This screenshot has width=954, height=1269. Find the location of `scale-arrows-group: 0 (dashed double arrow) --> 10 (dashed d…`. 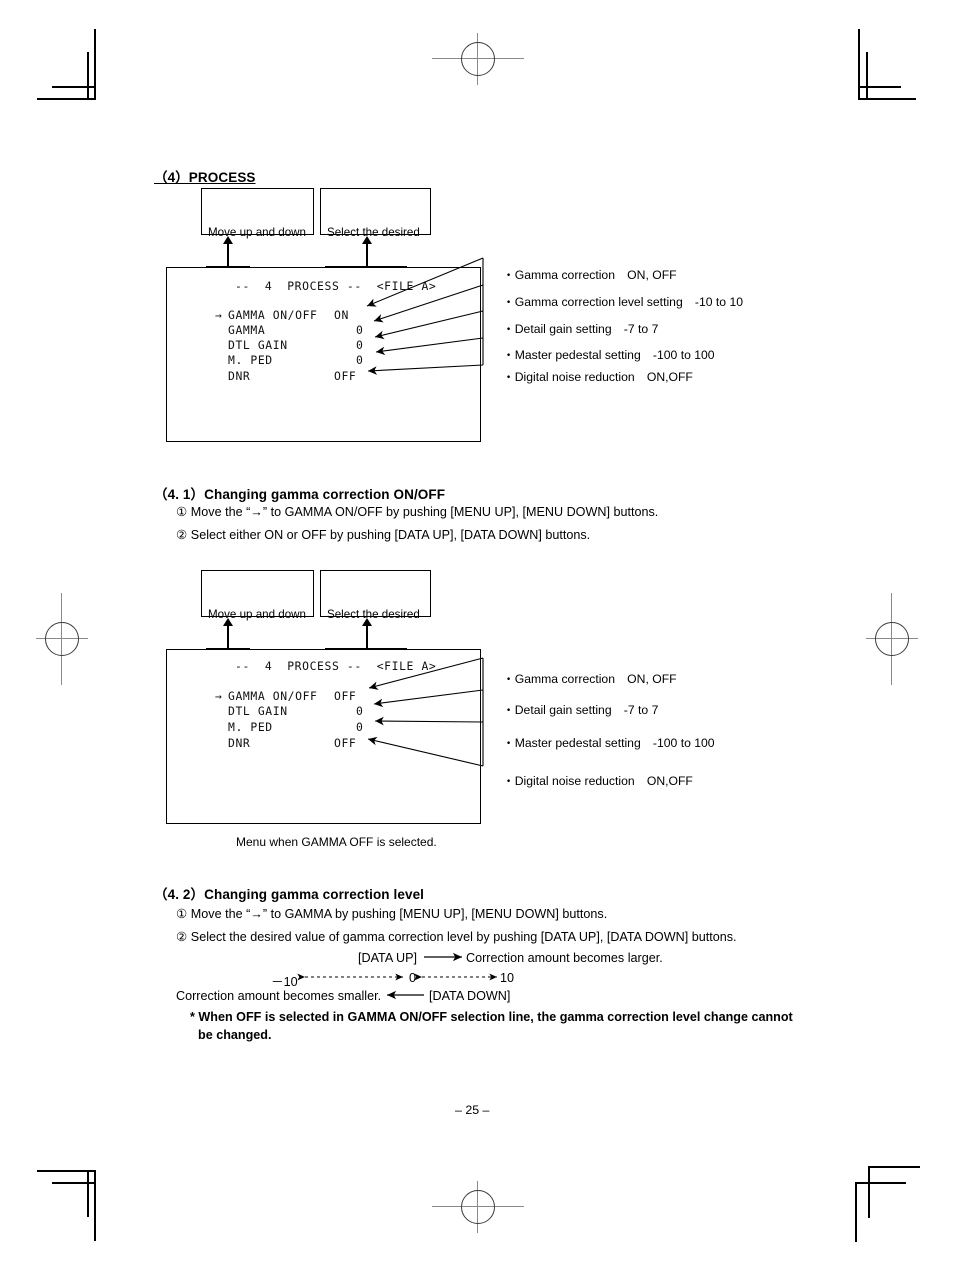

scale-arrows-group: 0 (dashed double arrow) --> 10 (dashed d… is located at coordinates (397, 976).